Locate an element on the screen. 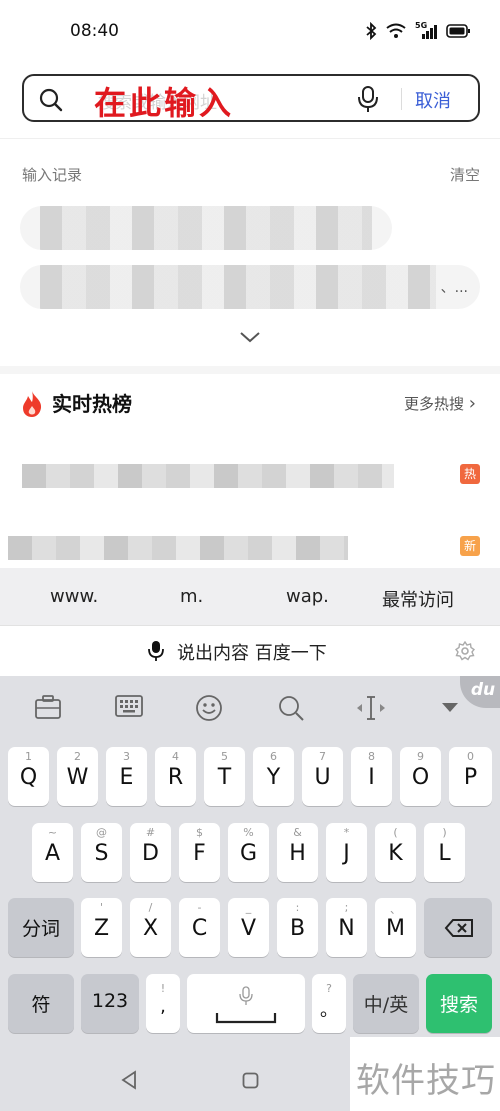 The image size is (500, 1111). key-y: 6Y is located at coordinates (273, 776).